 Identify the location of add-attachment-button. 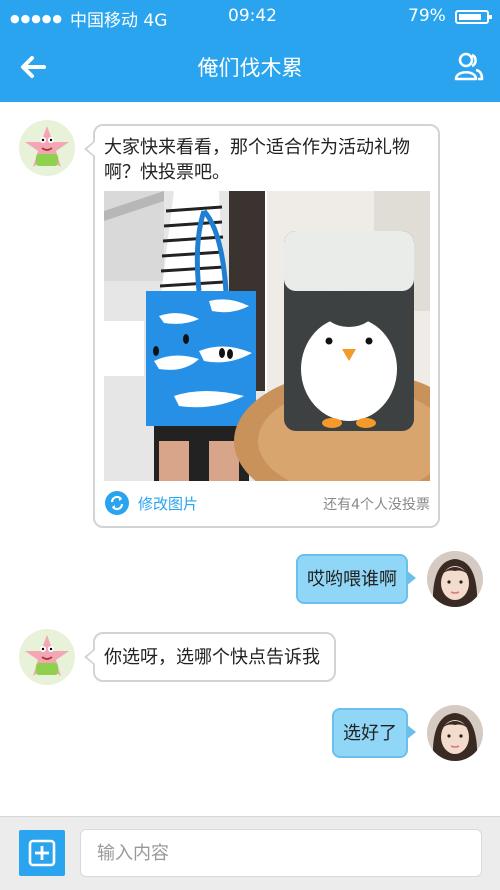
(42, 853).